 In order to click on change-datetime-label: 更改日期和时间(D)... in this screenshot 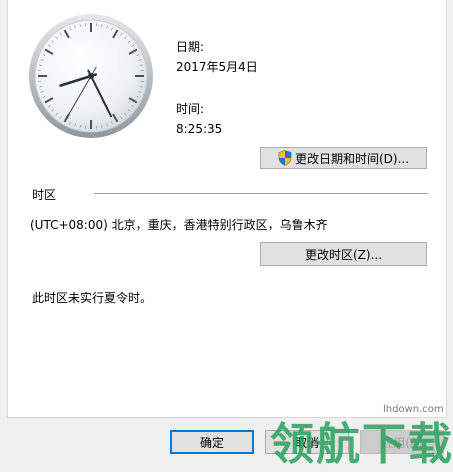, I will do `click(352, 158)`.